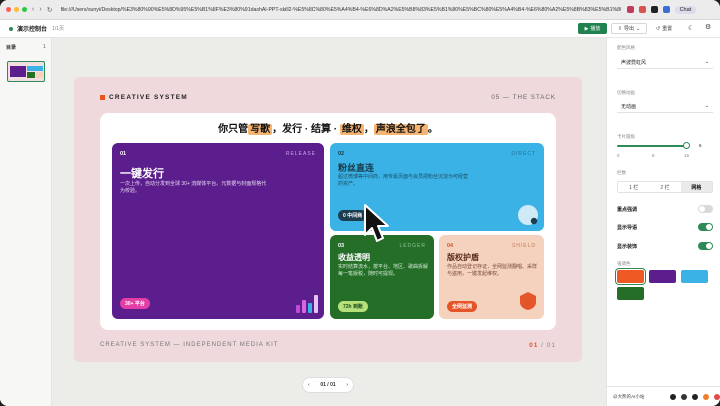  Describe the element at coordinates (26, 222) in the screenshot. I see `slide-sidebar: 目录 1` at that location.